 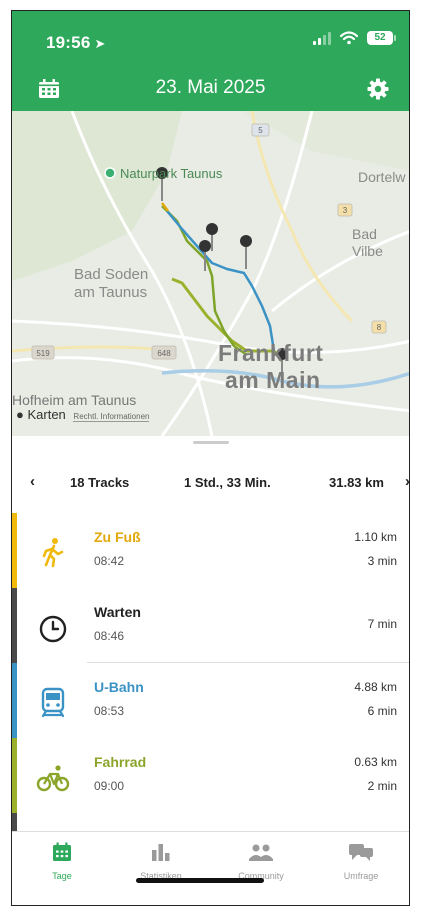 What do you see at coordinates (109, 711) in the screenshot?
I see `segment-time: 08:53` at bounding box center [109, 711].